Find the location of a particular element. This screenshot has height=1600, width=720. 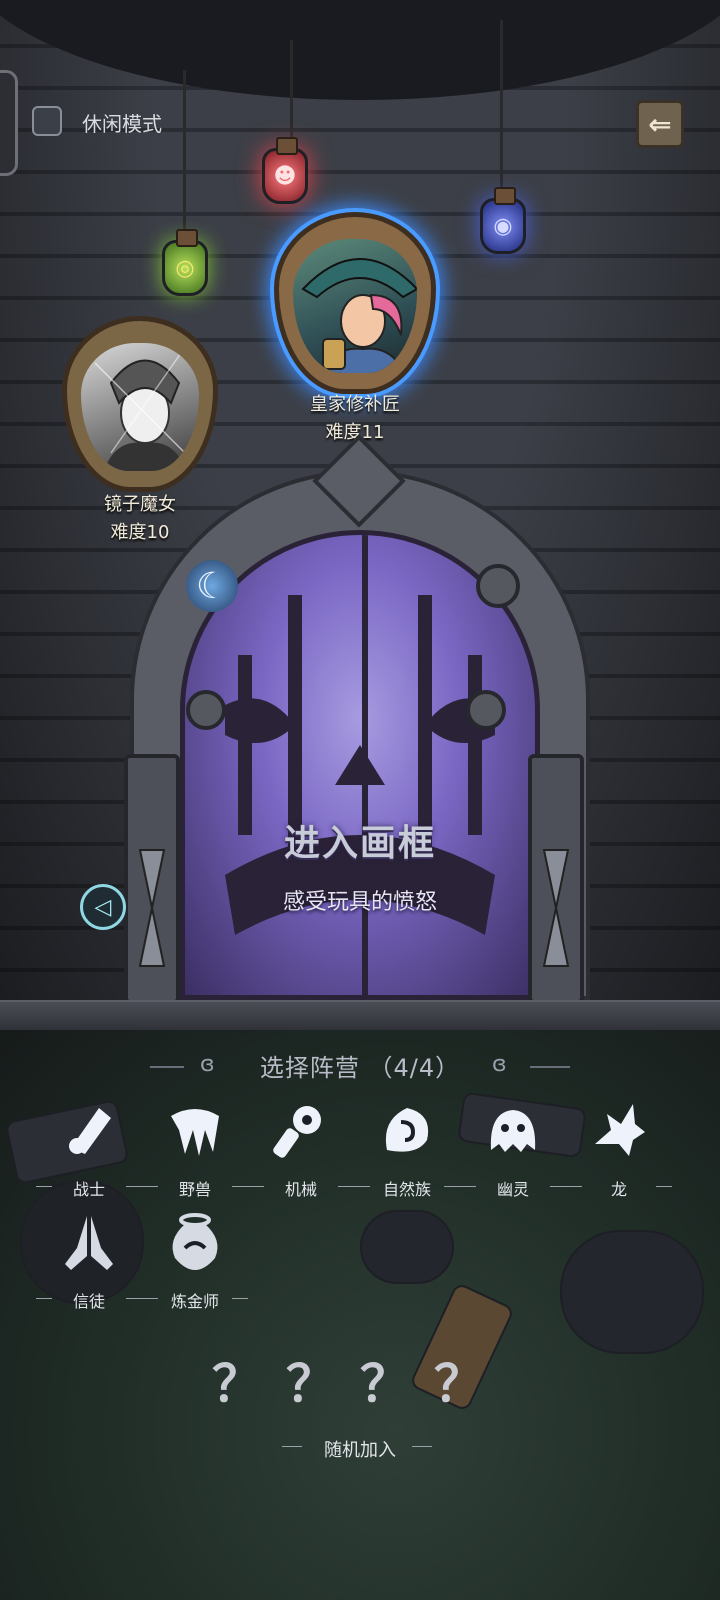

portrait-name: 镜子魔女 is located at coordinates (140, 504).